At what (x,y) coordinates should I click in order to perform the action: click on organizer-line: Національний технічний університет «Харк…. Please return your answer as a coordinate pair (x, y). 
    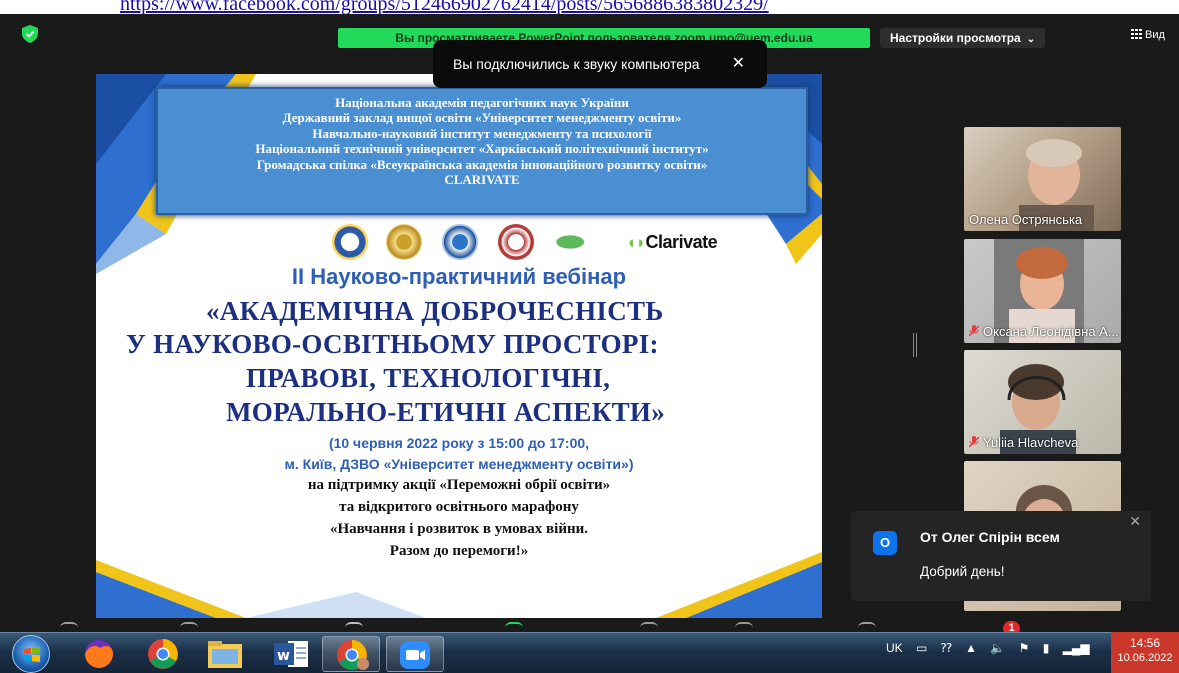
    Looking at the image, I should click on (482, 149).